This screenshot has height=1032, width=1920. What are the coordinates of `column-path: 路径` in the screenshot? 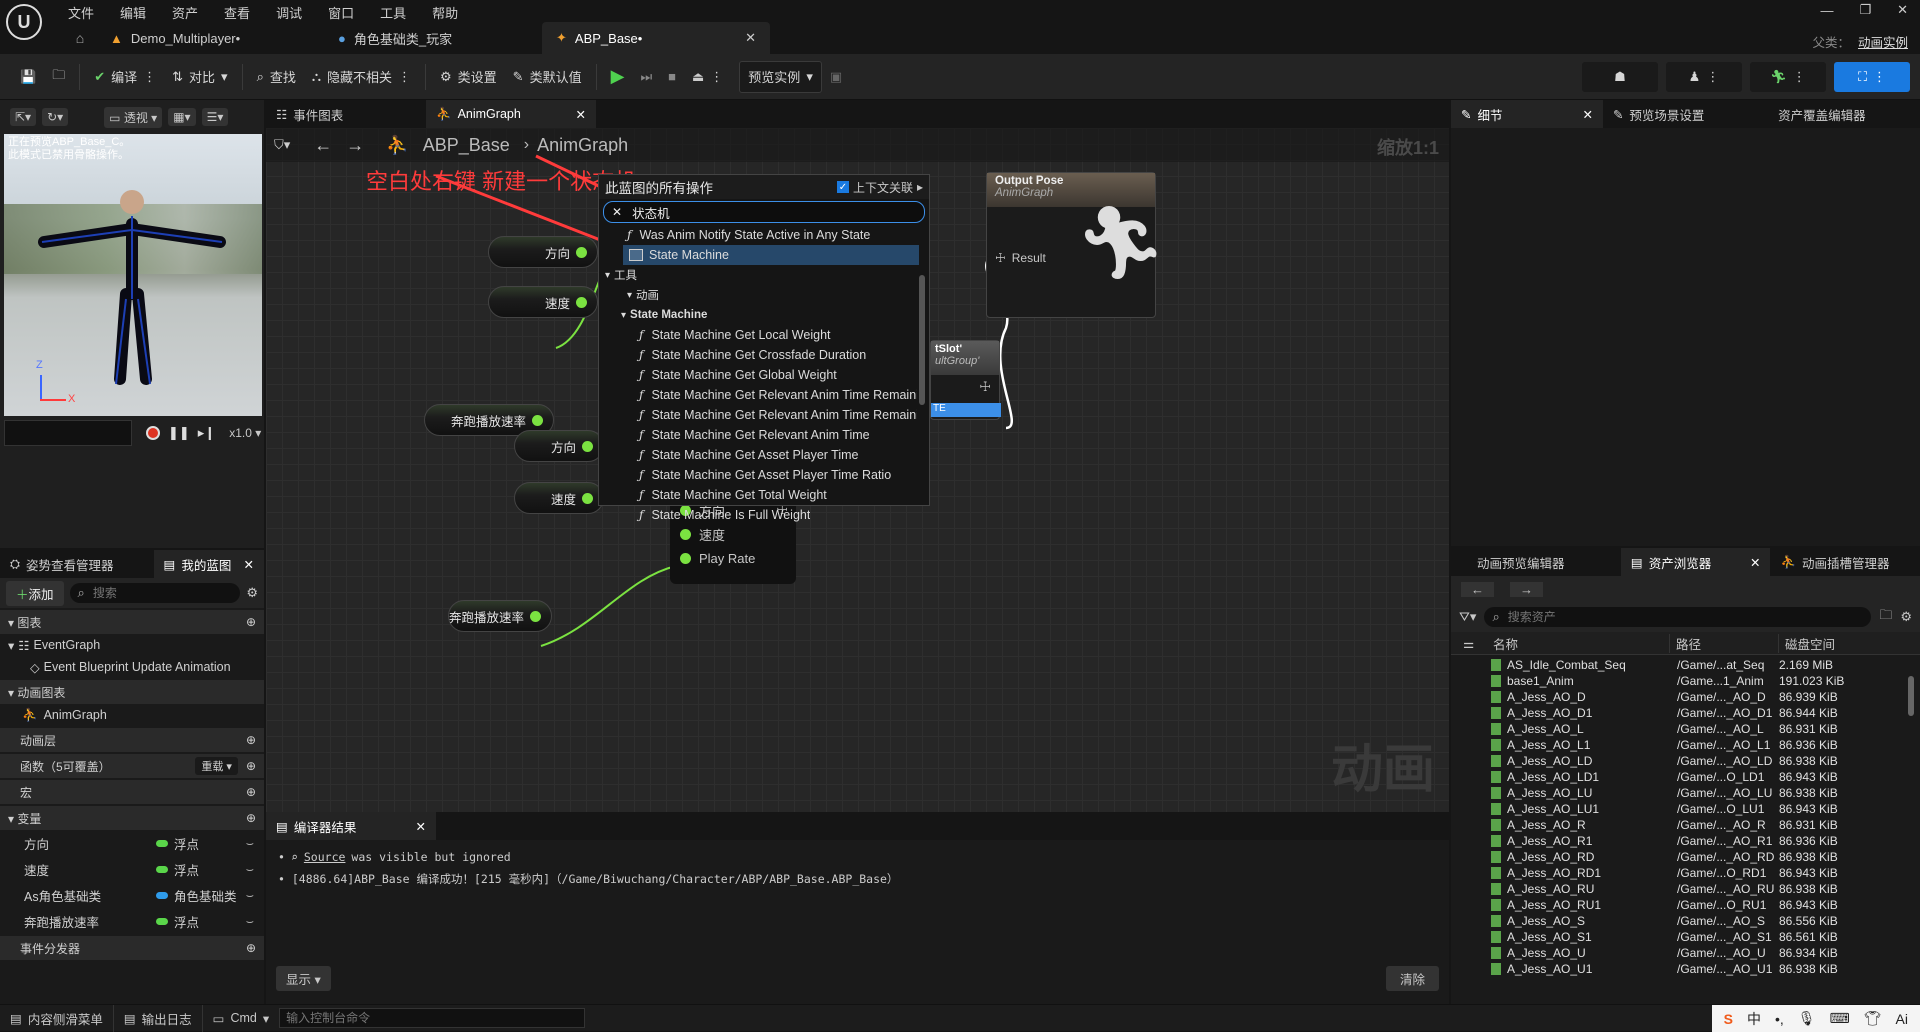 It's located at (1723, 643).